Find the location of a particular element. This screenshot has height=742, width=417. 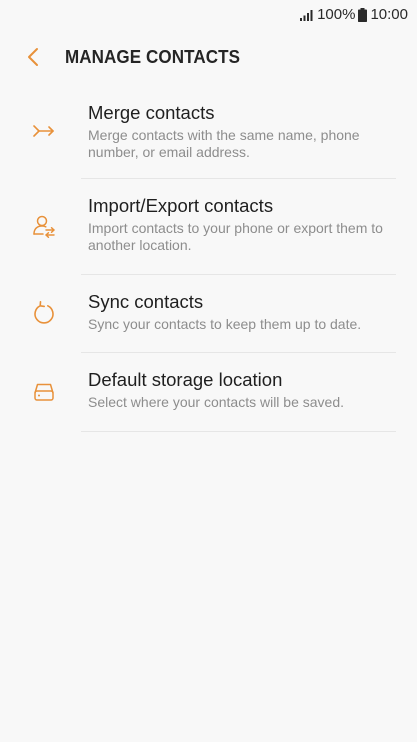

default-storage-title: Default storage location is located at coordinates (185, 379).